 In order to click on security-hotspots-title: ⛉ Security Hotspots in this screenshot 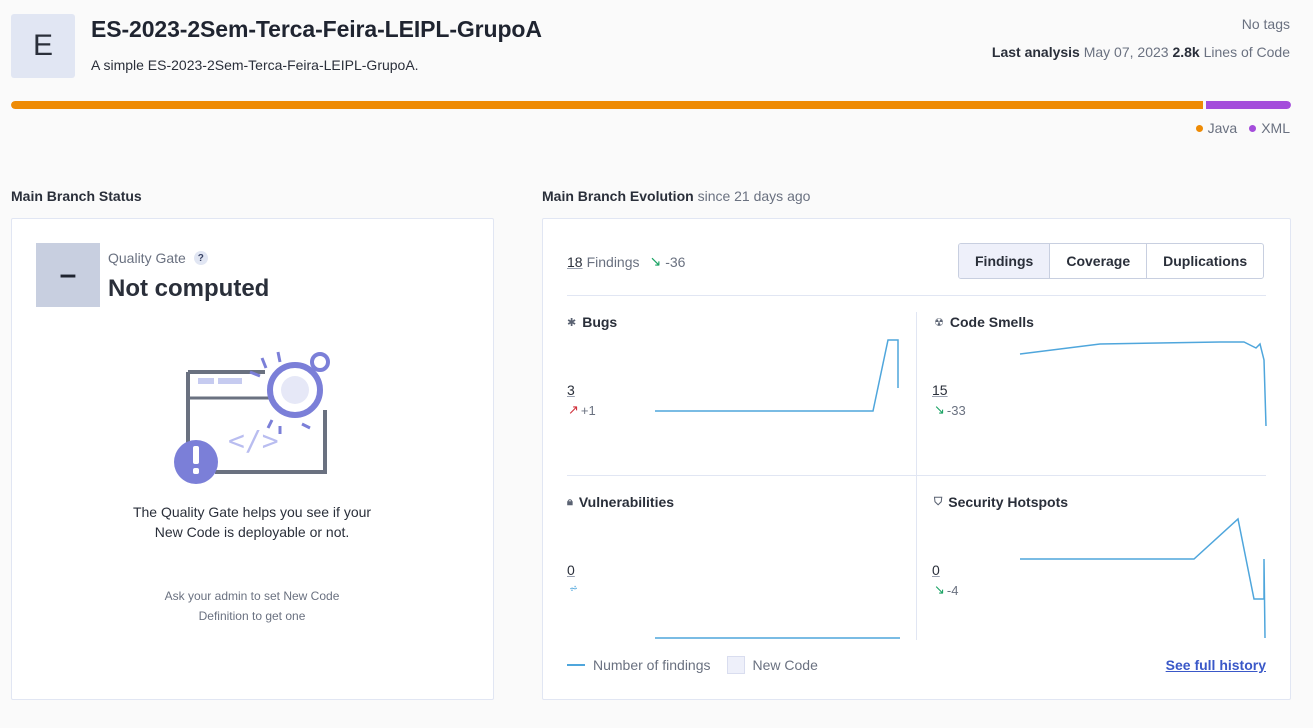, I will do `click(1001, 502)`.